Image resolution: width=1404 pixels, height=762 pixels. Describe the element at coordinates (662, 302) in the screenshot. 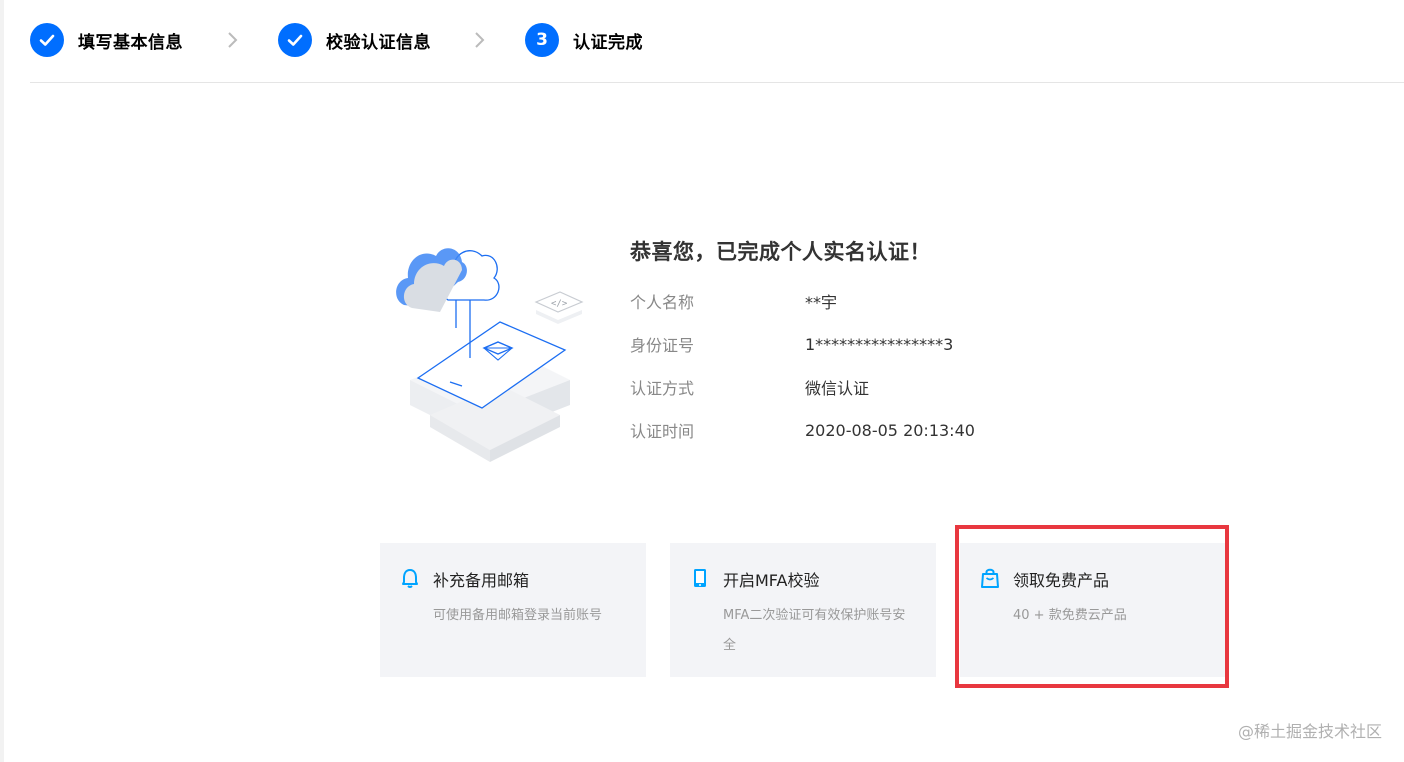

I see `info-key: 个人名称` at that location.